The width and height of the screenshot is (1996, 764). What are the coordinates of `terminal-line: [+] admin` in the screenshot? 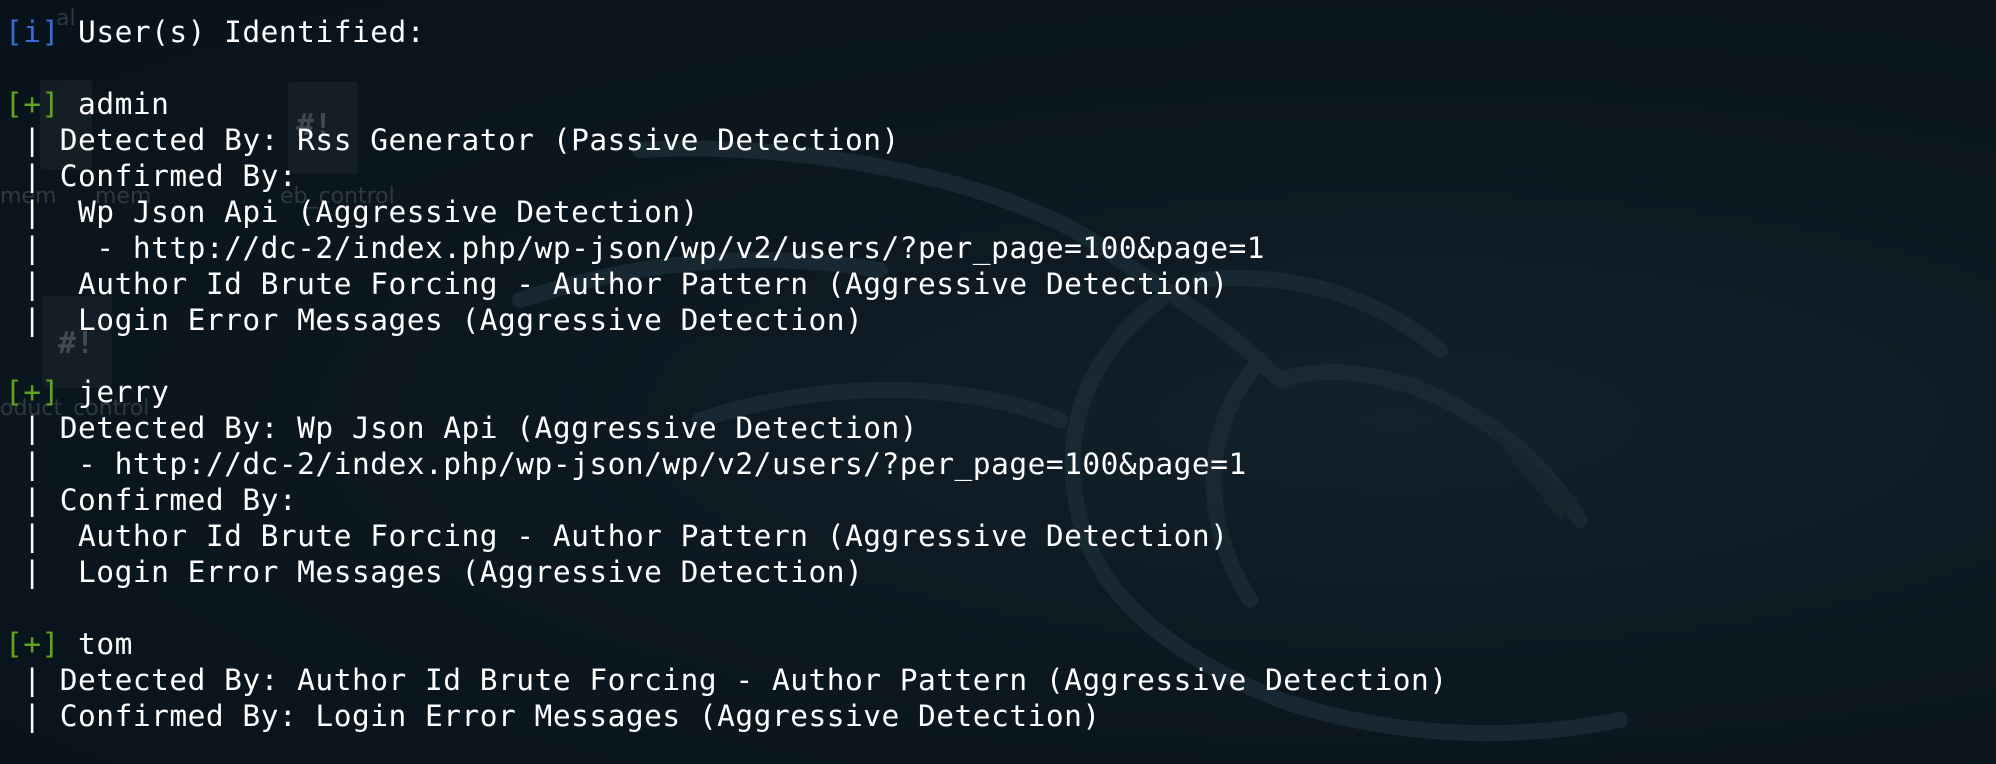 It's located at (726, 104).